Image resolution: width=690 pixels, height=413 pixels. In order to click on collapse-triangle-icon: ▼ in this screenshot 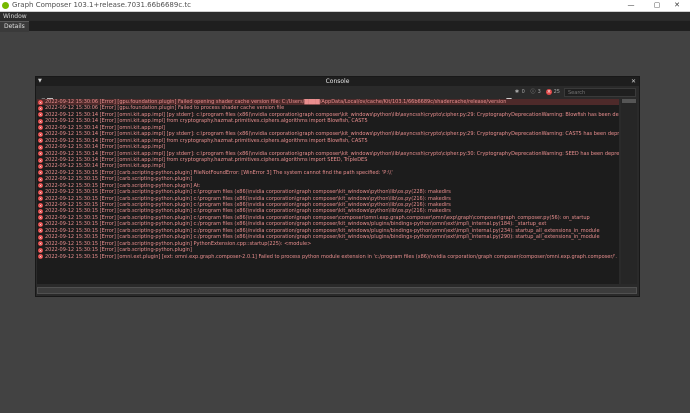, I will do `click(40, 81)`.